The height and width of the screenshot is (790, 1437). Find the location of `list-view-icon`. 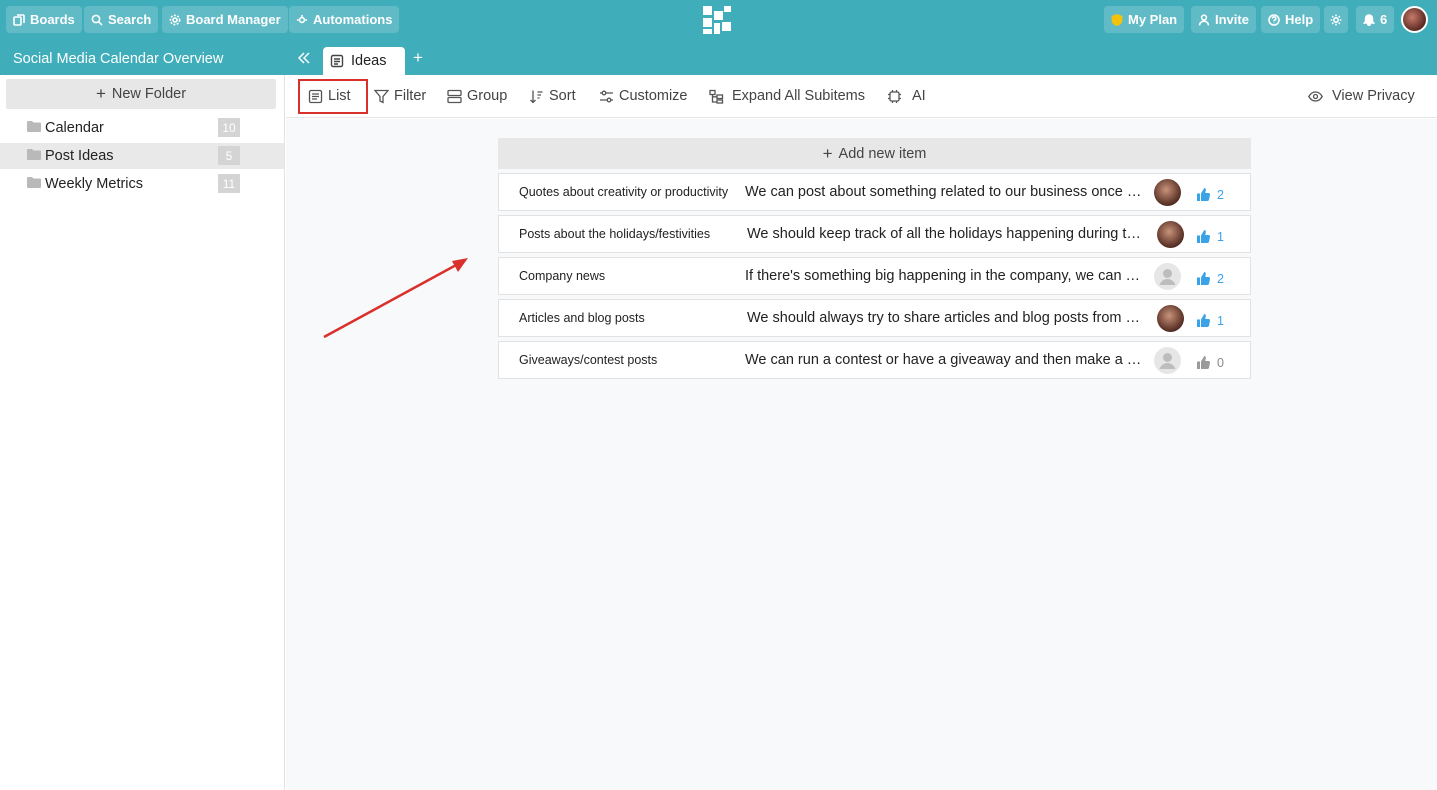

list-view-icon is located at coordinates (337, 61).